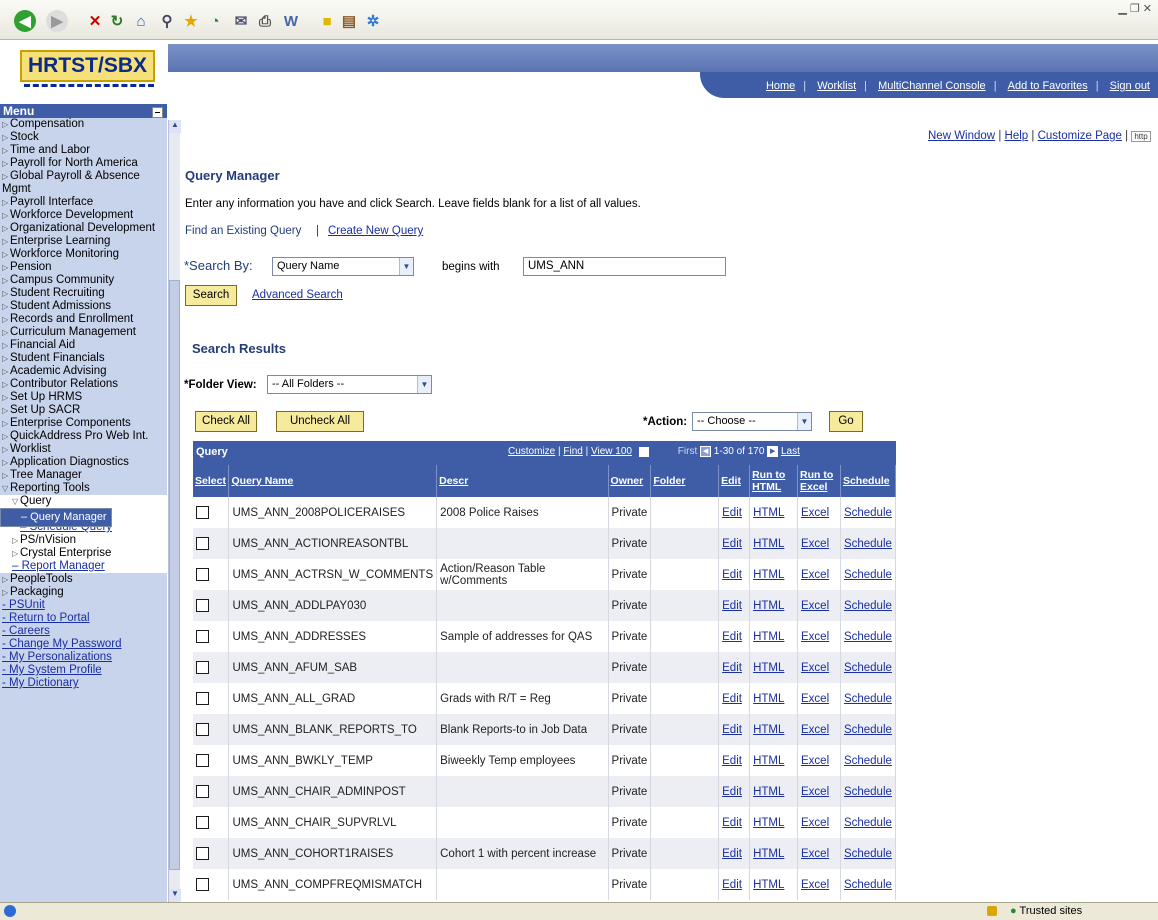 This screenshot has width=1158, height=920. I want to click on scroll-up-icon: ▲, so click(175, 126).